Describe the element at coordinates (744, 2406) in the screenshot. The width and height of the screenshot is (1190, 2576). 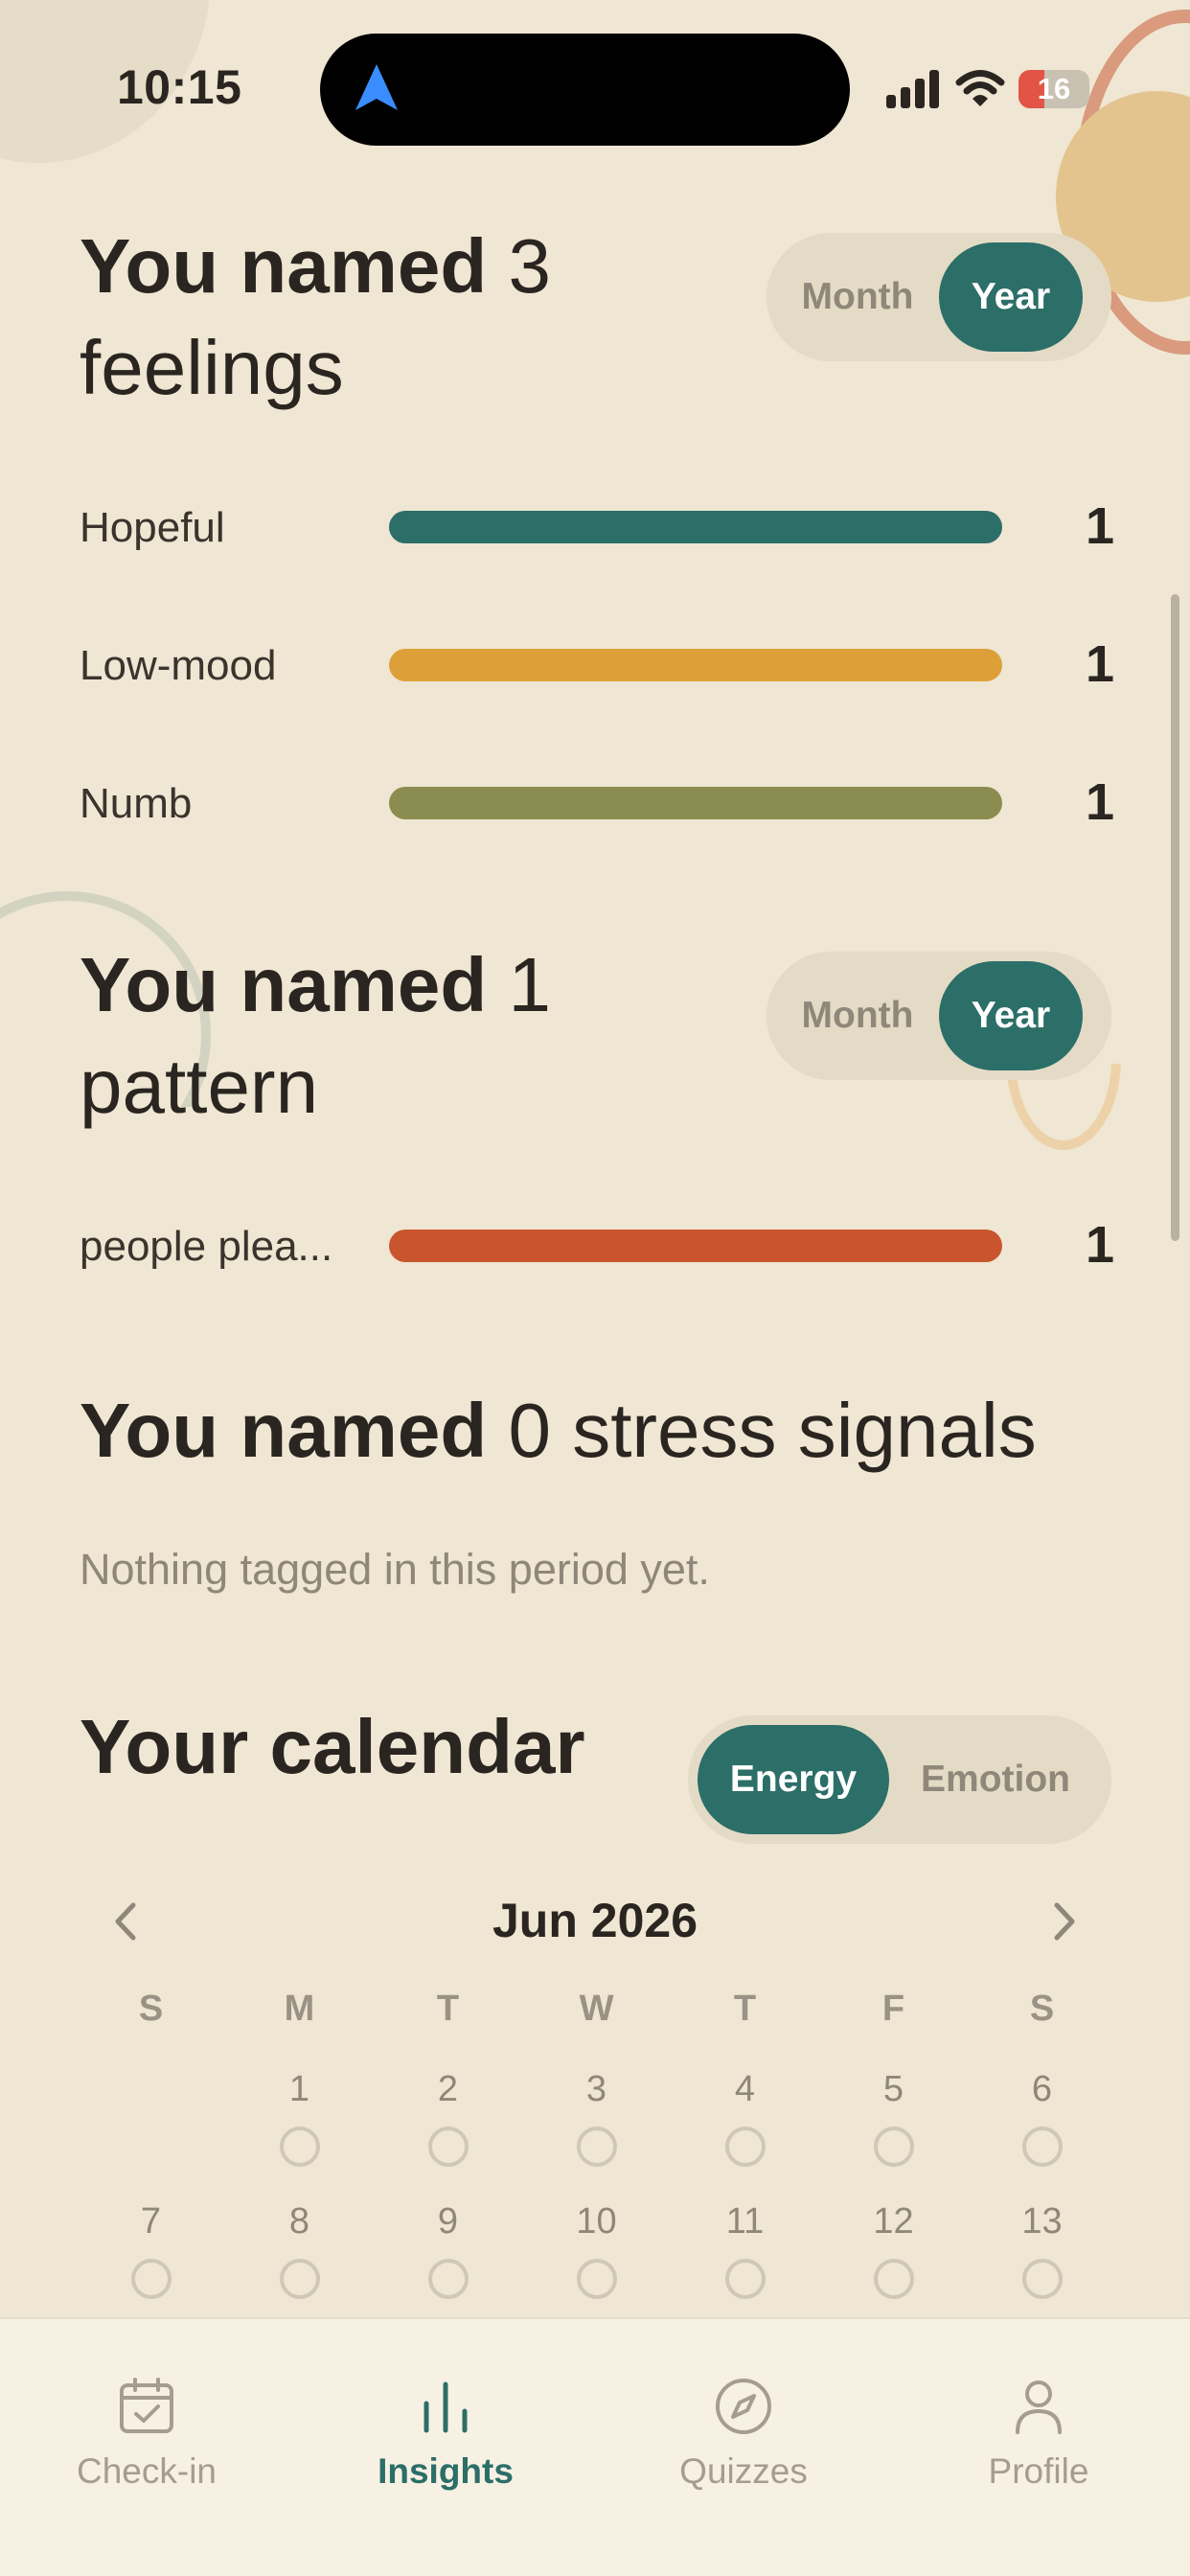
I see `compass-icon` at that location.